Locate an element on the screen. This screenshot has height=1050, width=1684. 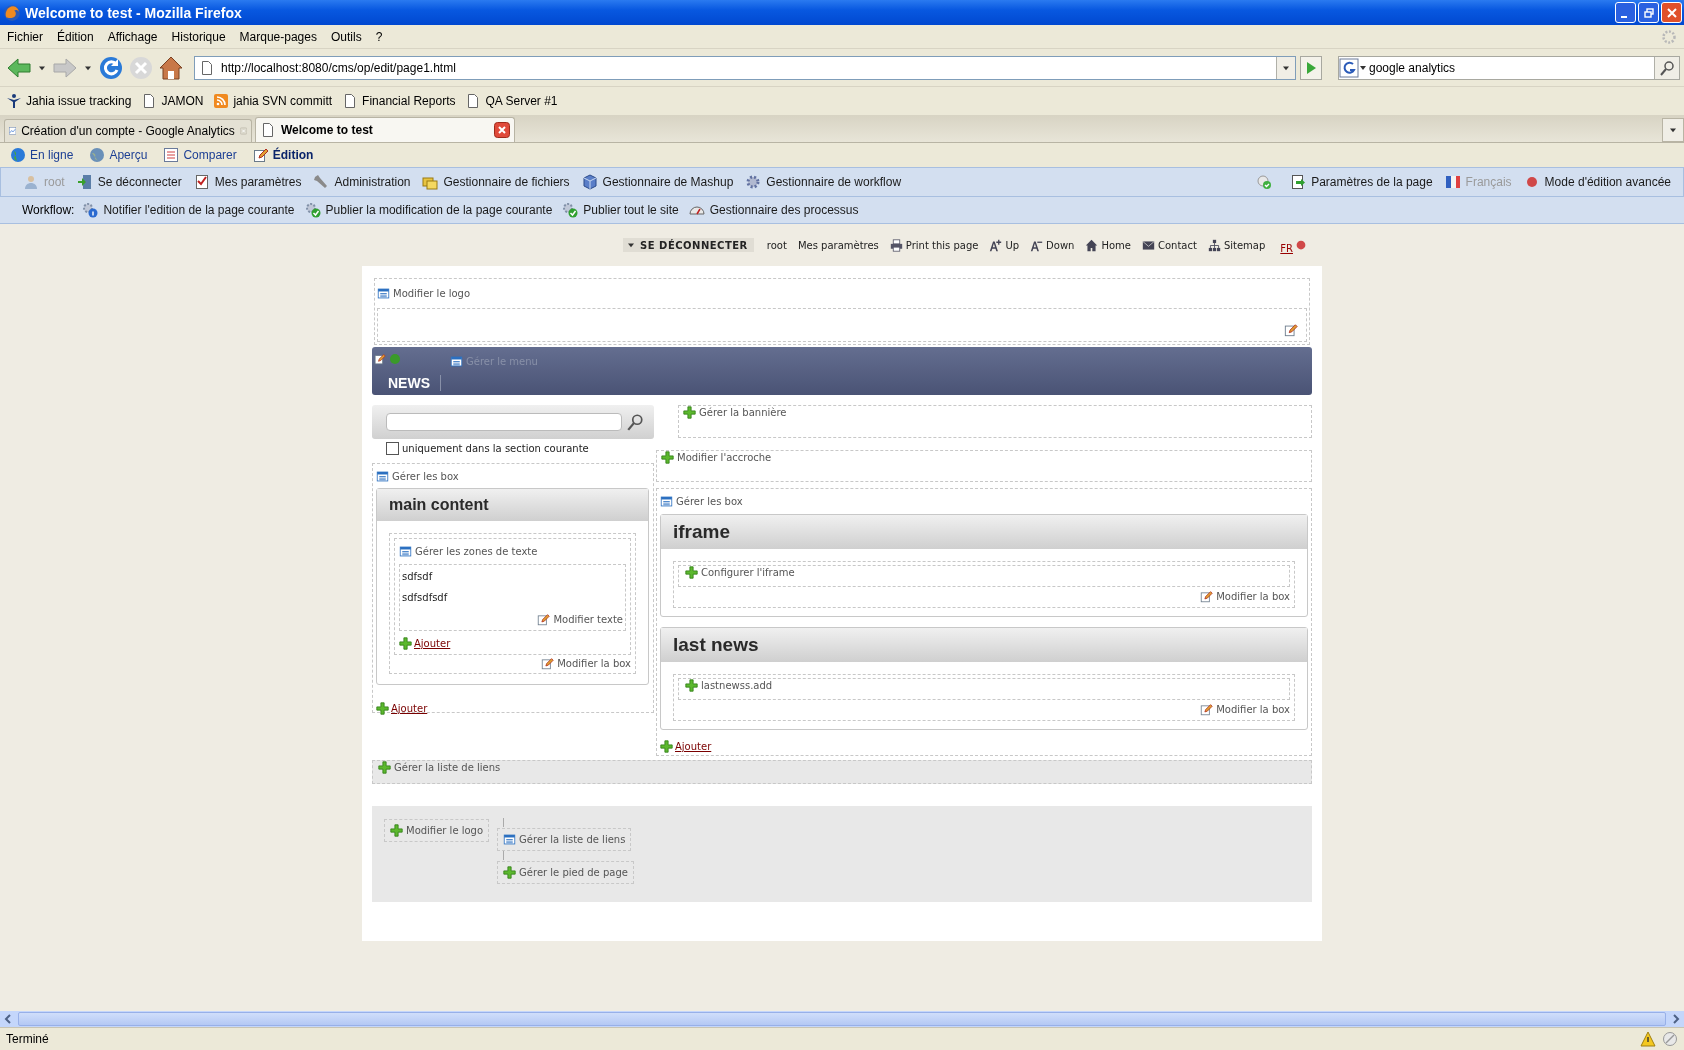
tab-list-button is located at coordinates (1673, 130).